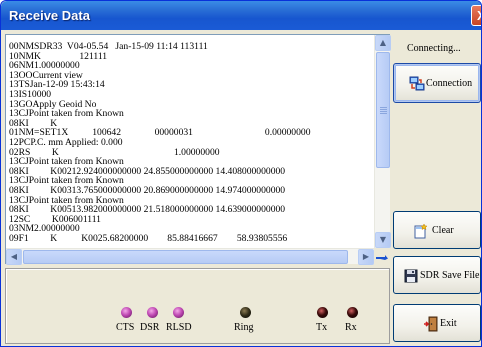 This screenshot has height=347, width=482. I want to click on scroll-corner, so click(382, 256).